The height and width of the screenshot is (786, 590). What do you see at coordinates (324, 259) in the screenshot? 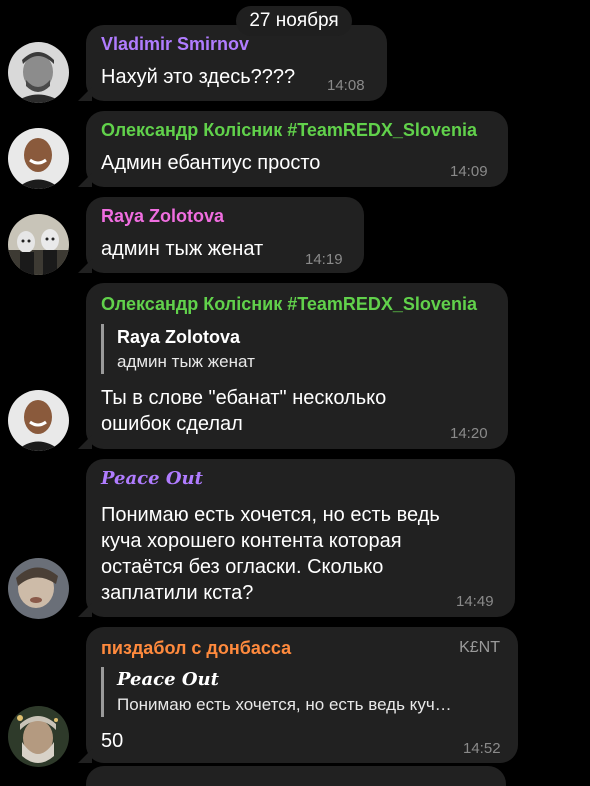
I see `message-time: 14:19` at bounding box center [324, 259].